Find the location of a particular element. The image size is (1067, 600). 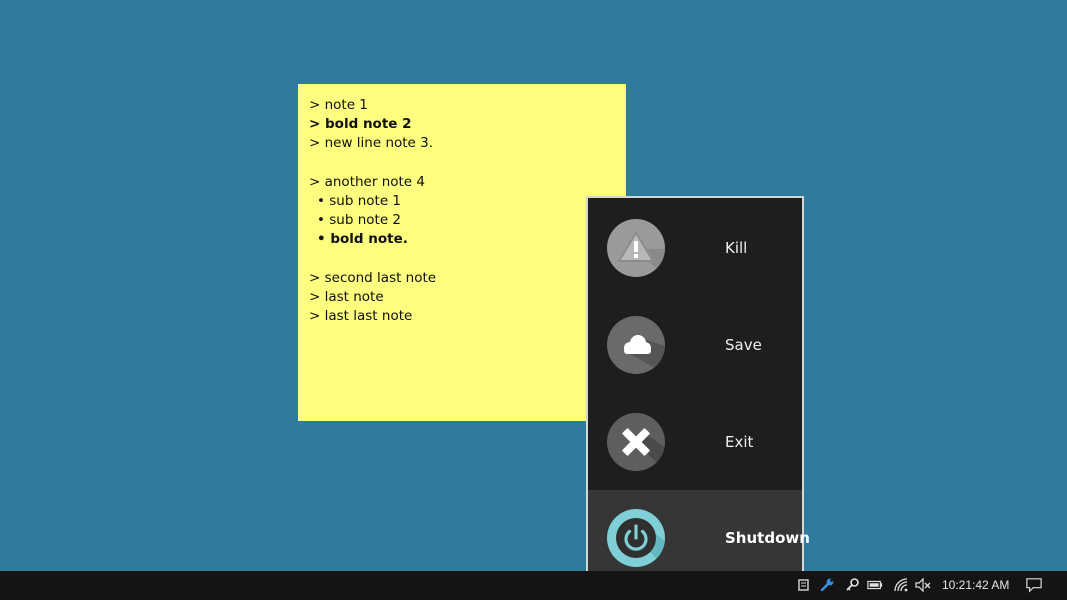

battery-icon is located at coordinates (875, 585).